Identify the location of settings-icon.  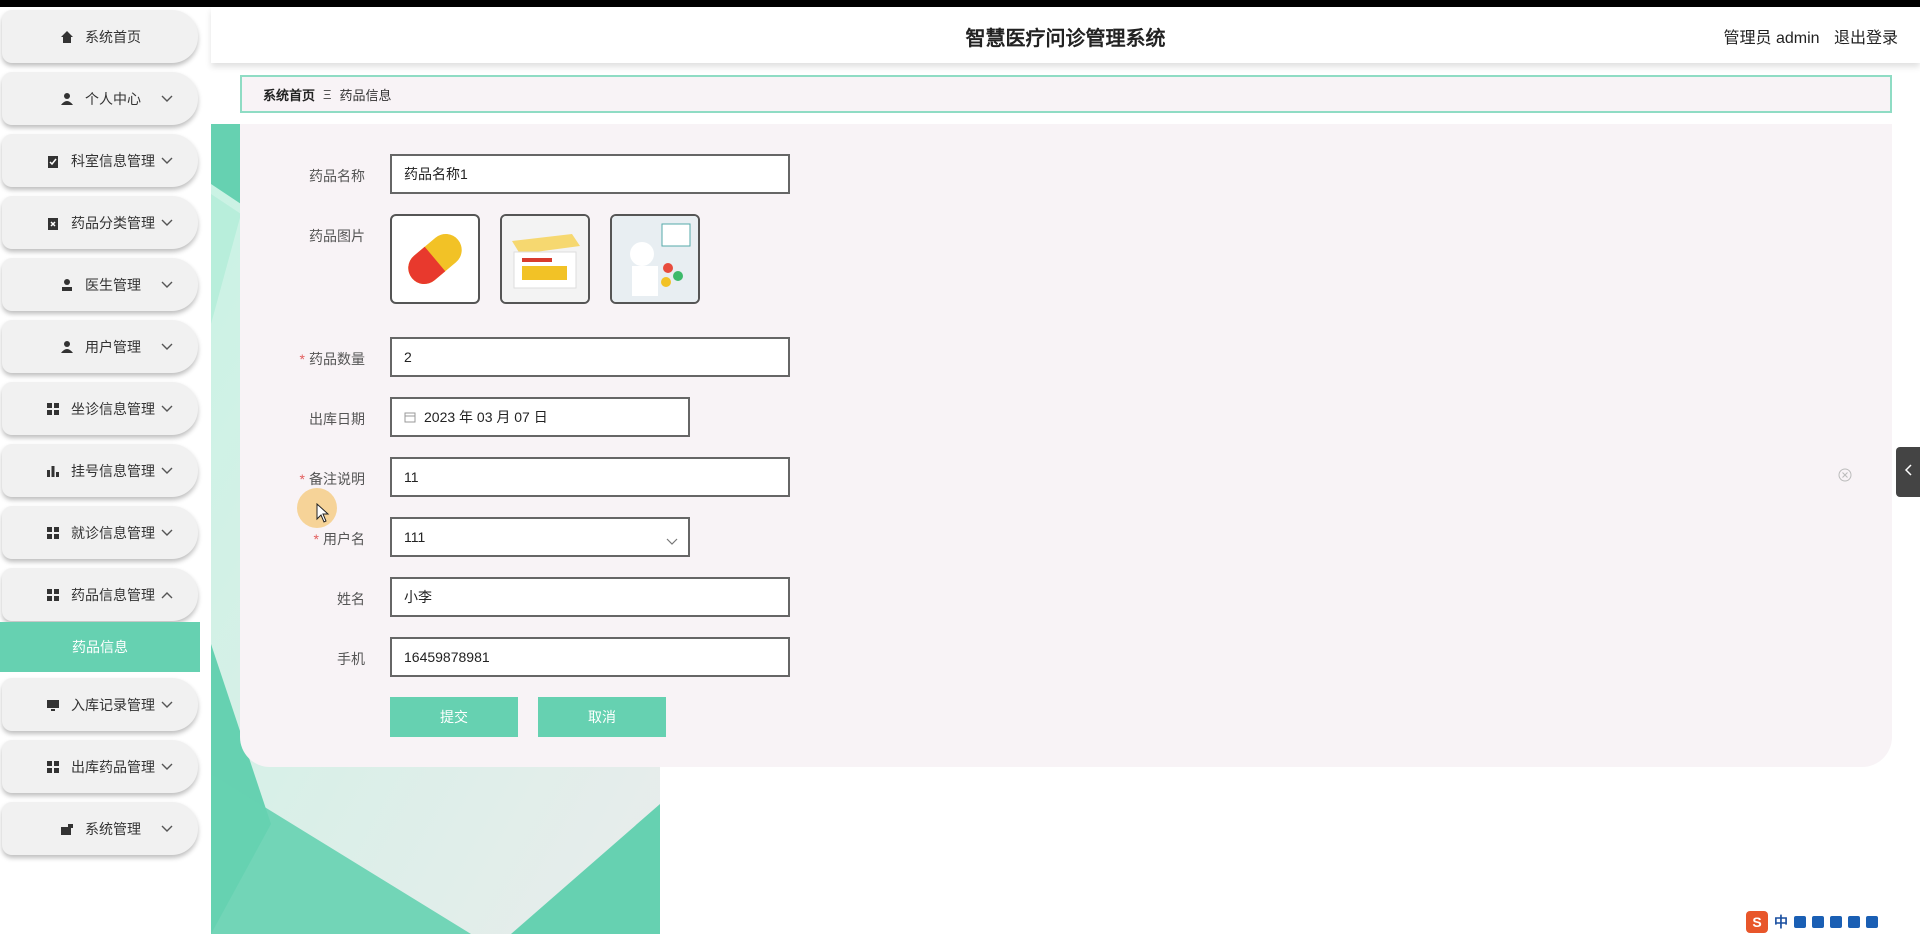
(67, 829).